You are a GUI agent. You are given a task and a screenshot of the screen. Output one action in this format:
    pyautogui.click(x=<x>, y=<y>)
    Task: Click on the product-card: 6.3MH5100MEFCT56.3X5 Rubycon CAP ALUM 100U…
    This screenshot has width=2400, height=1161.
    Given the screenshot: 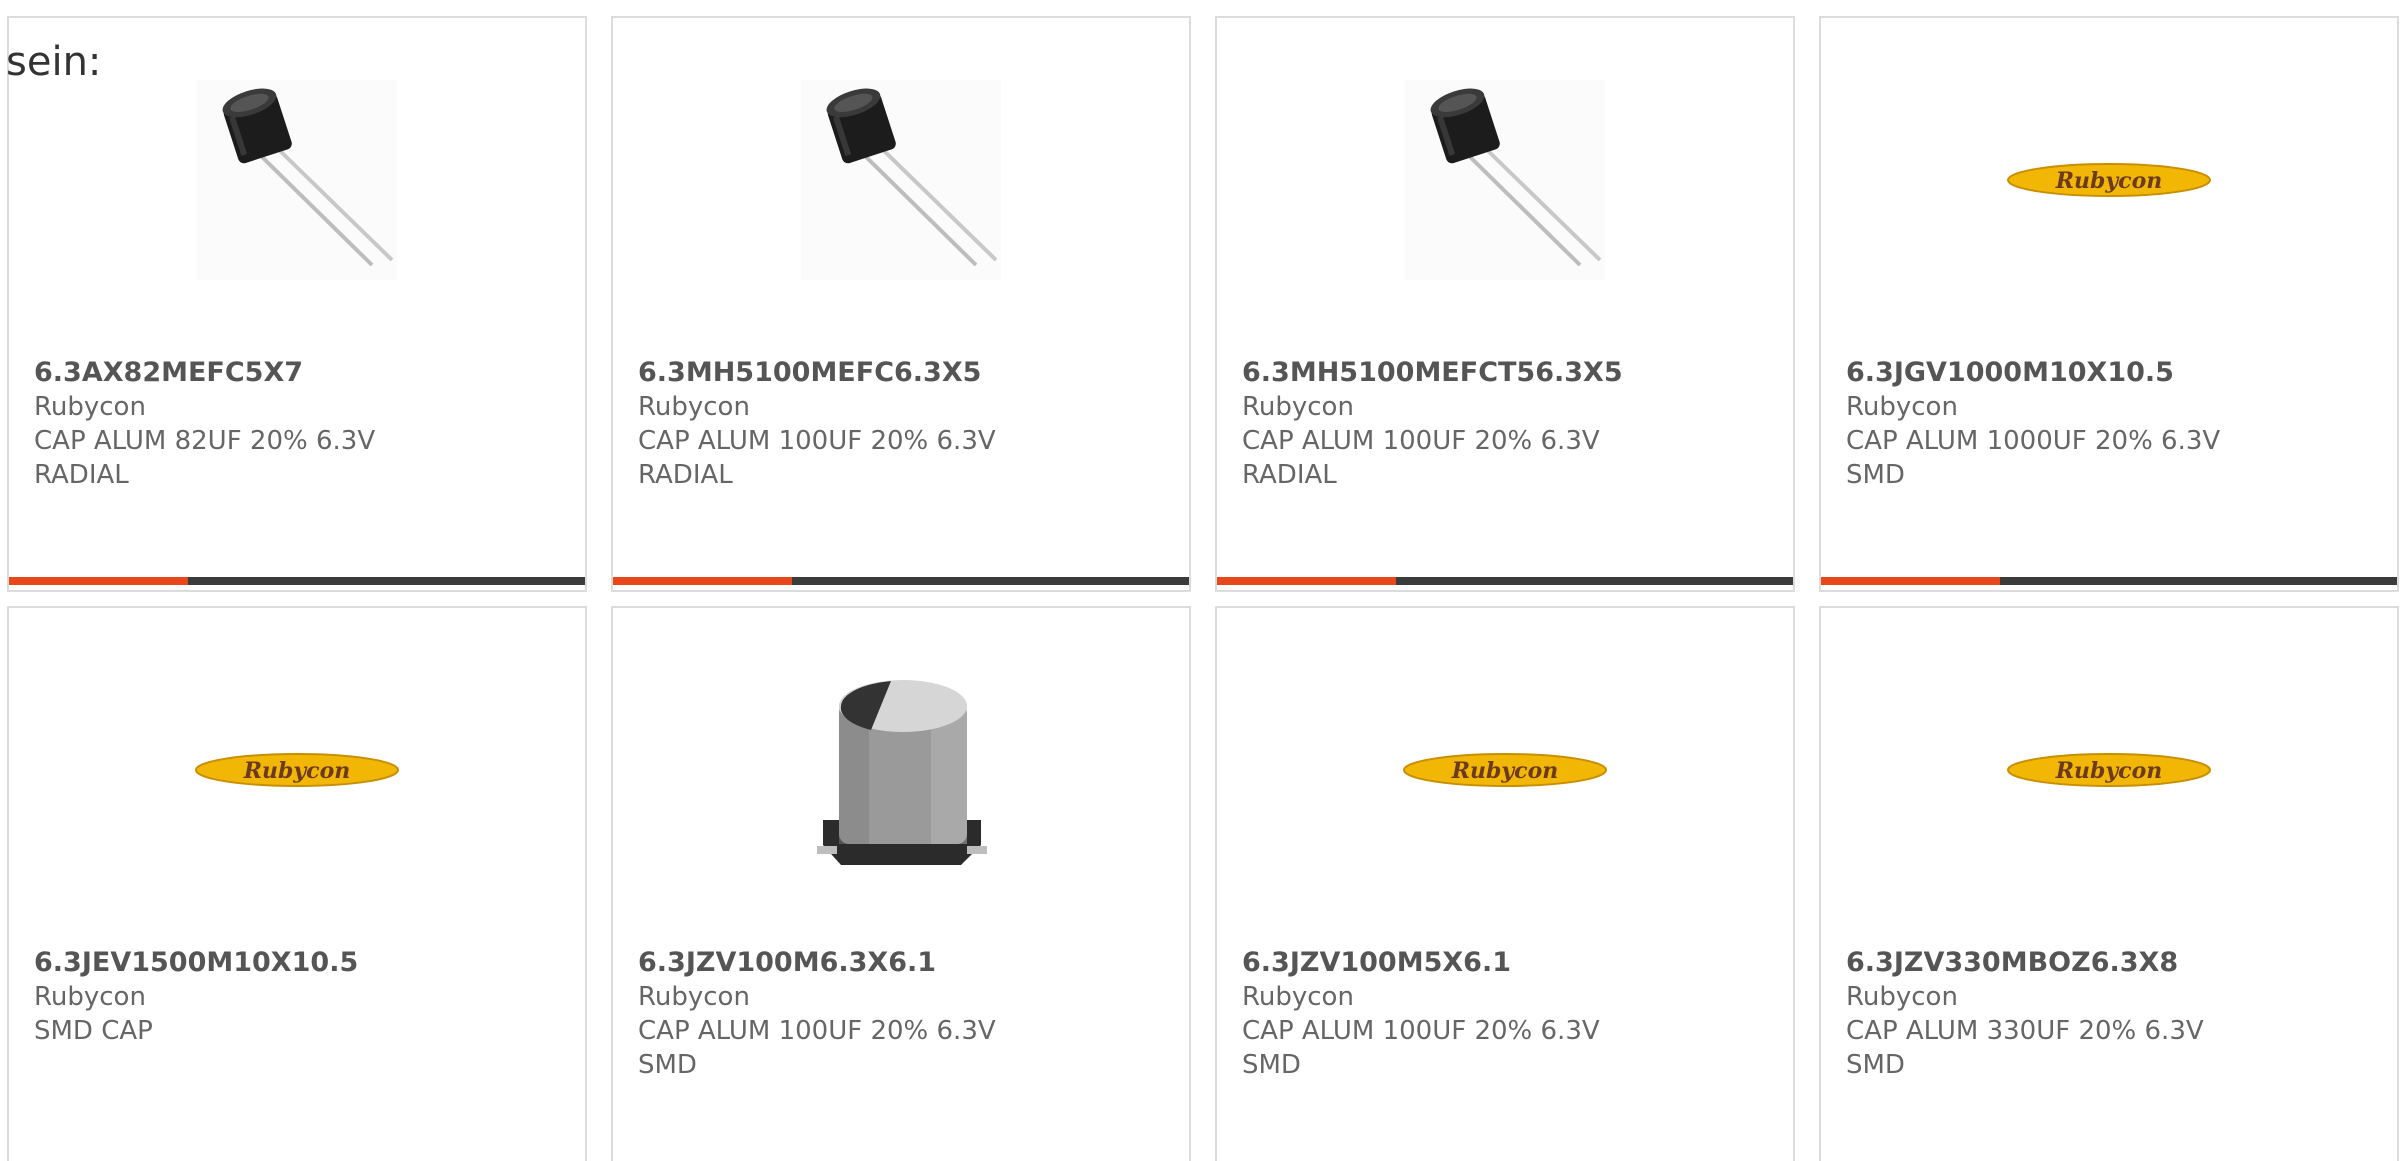 What is the action you would take?
    pyautogui.click(x=1505, y=304)
    